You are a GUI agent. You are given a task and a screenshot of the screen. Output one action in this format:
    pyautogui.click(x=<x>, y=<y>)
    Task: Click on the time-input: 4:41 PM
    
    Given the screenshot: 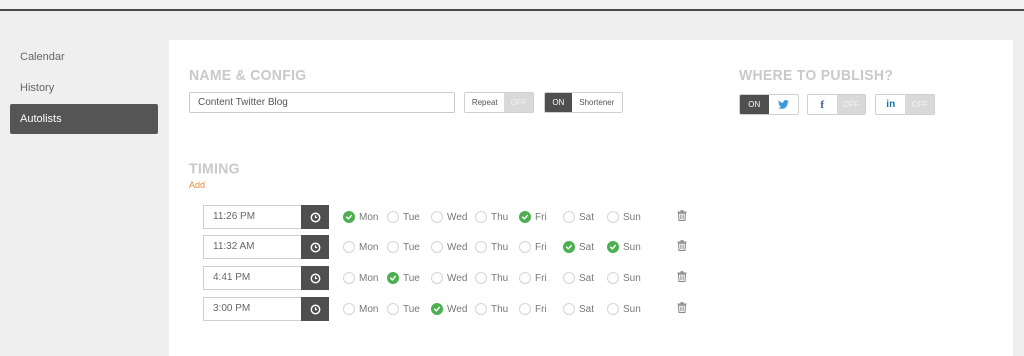 What is the action you would take?
    pyautogui.click(x=252, y=278)
    